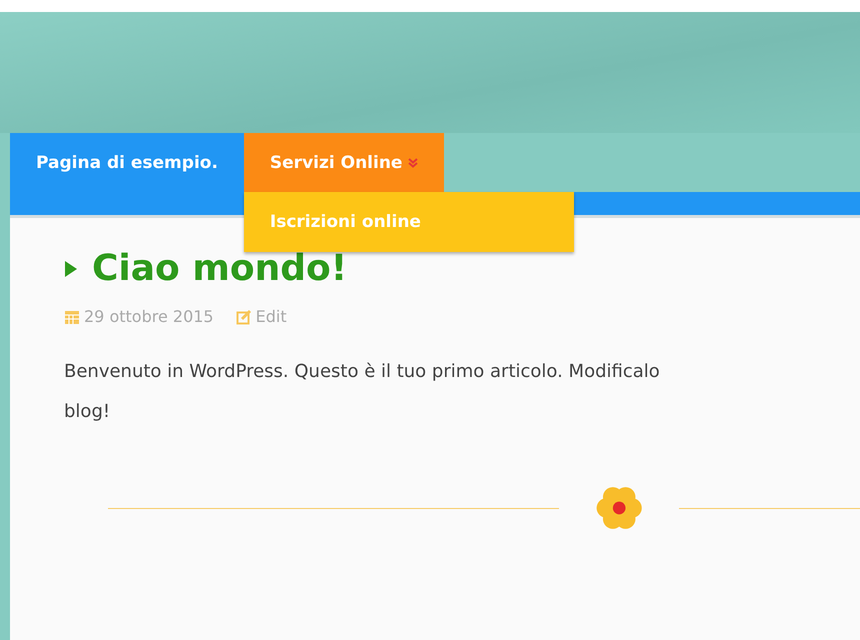 This screenshot has width=860, height=640. I want to click on post-title: Ciao mondo!, so click(220, 268).